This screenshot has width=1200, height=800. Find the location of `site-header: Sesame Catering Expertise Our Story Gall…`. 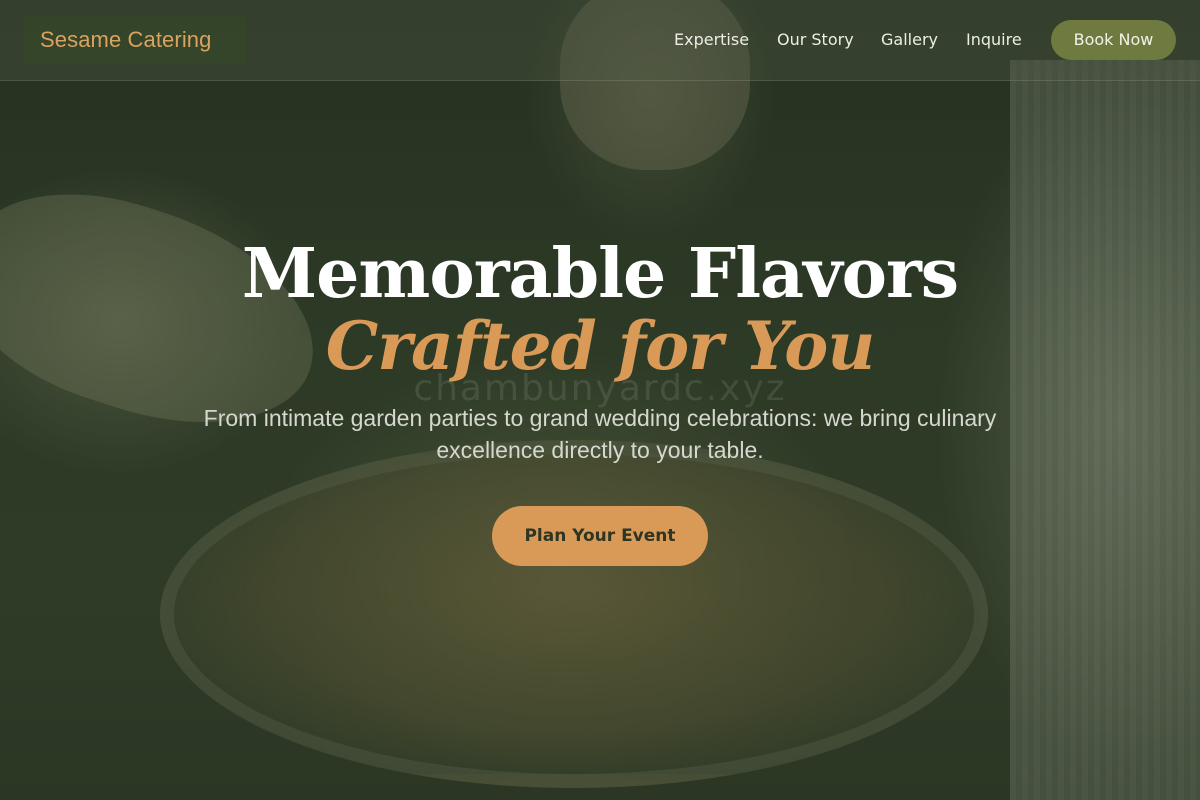

site-header: Sesame Catering Expertise Our Story Gall… is located at coordinates (600, 40).